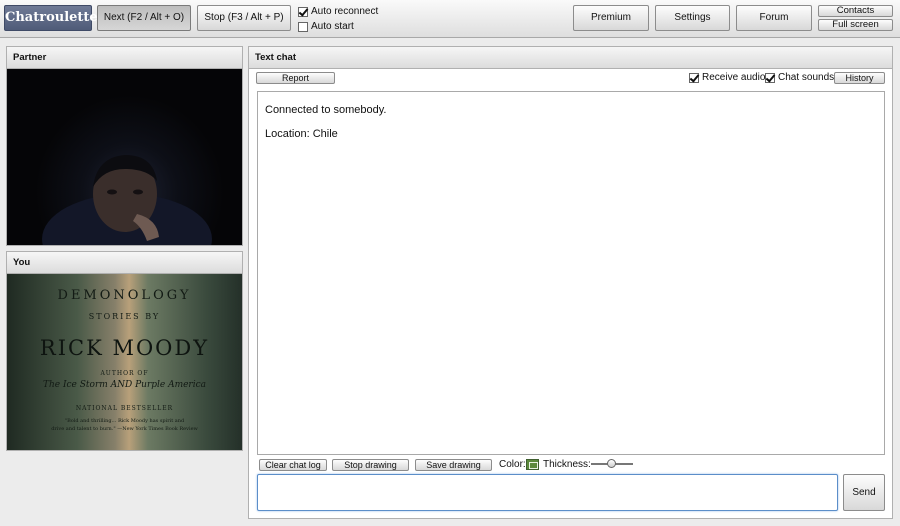  Describe the element at coordinates (144, 18) in the screenshot. I see `next-button: Next (F2 / Alt + O)` at that location.